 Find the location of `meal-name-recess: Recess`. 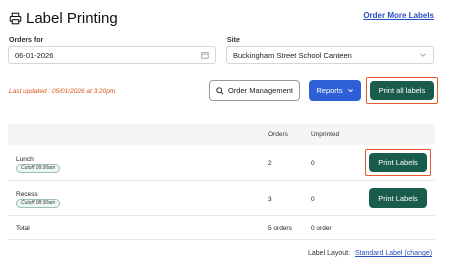

meal-name-recess: Recess is located at coordinates (27, 194).